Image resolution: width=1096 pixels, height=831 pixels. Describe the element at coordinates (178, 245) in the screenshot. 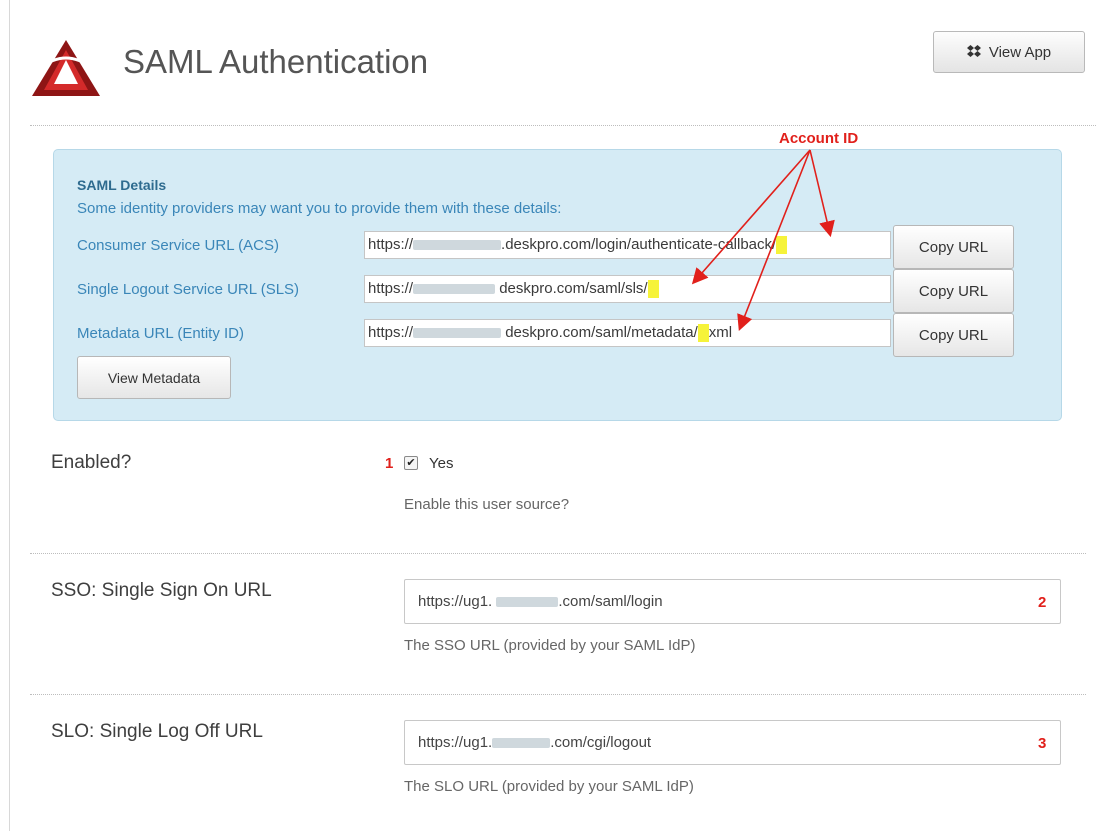

I see `acs-label: Consumer Service URL (ACS)` at that location.